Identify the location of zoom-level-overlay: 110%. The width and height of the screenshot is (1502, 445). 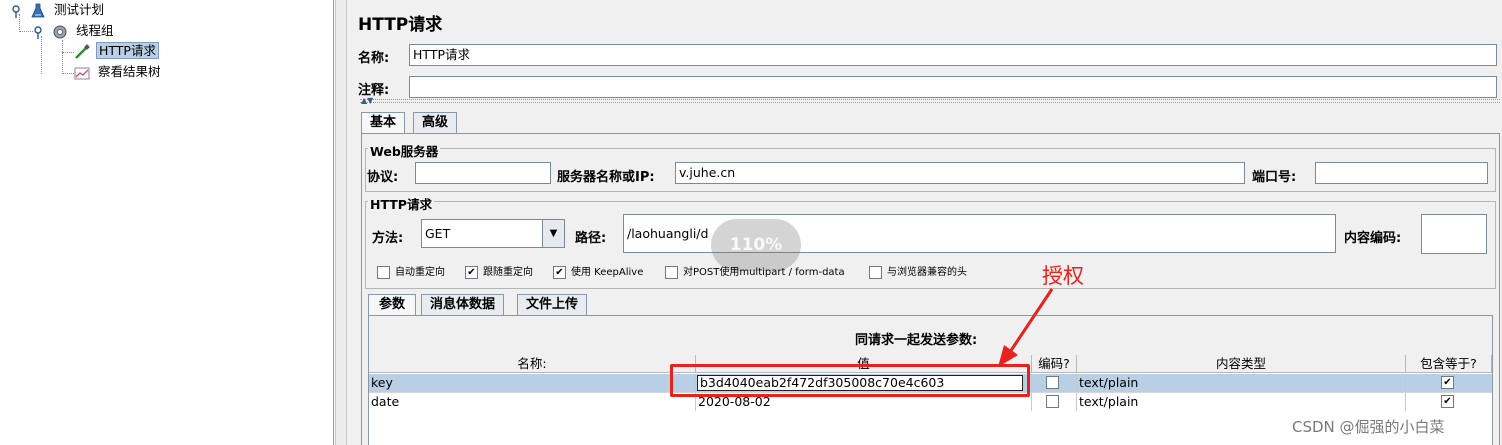
(756, 245).